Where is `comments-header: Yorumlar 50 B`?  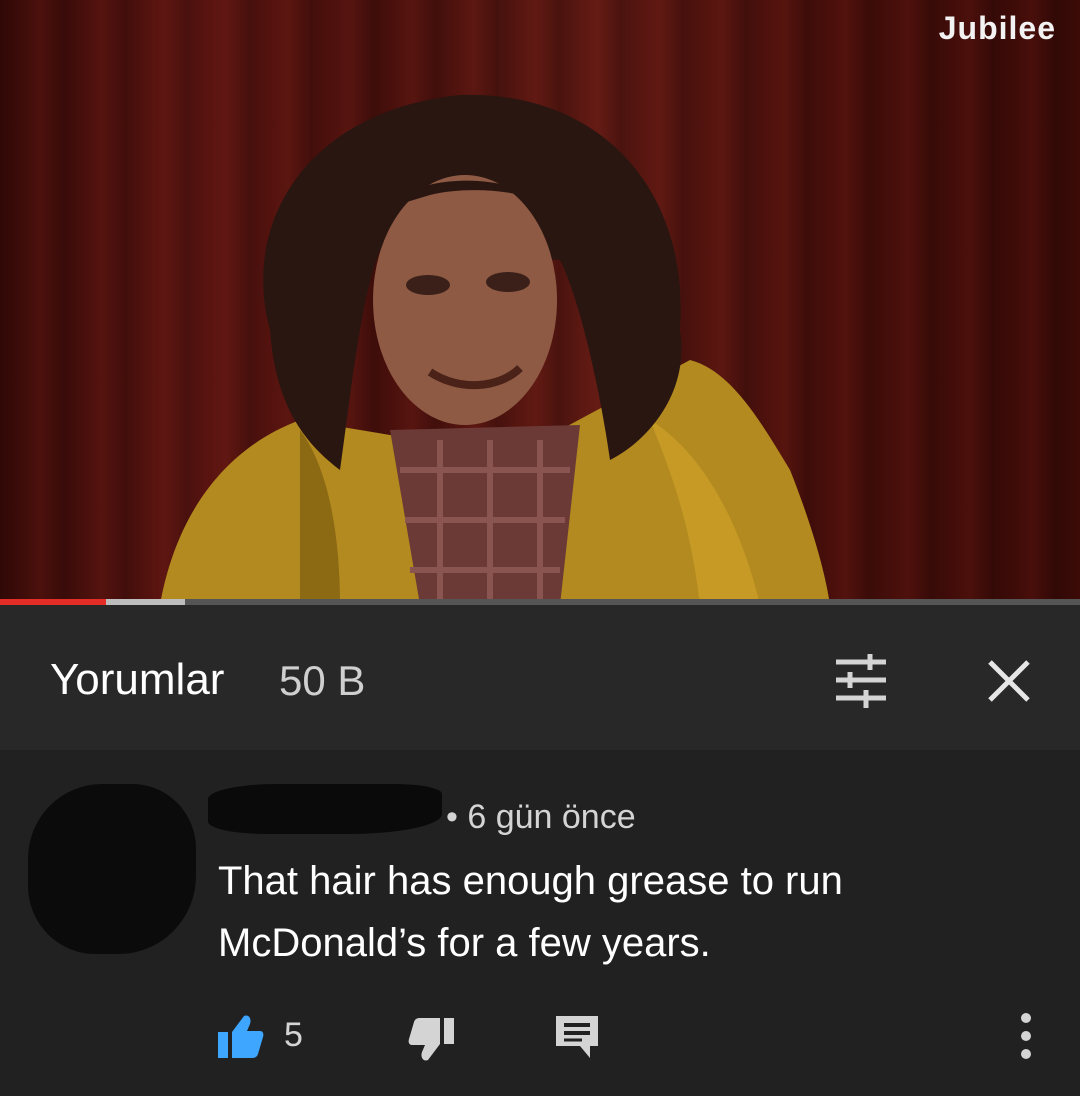 comments-header: Yorumlar 50 B is located at coordinates (540, 677).